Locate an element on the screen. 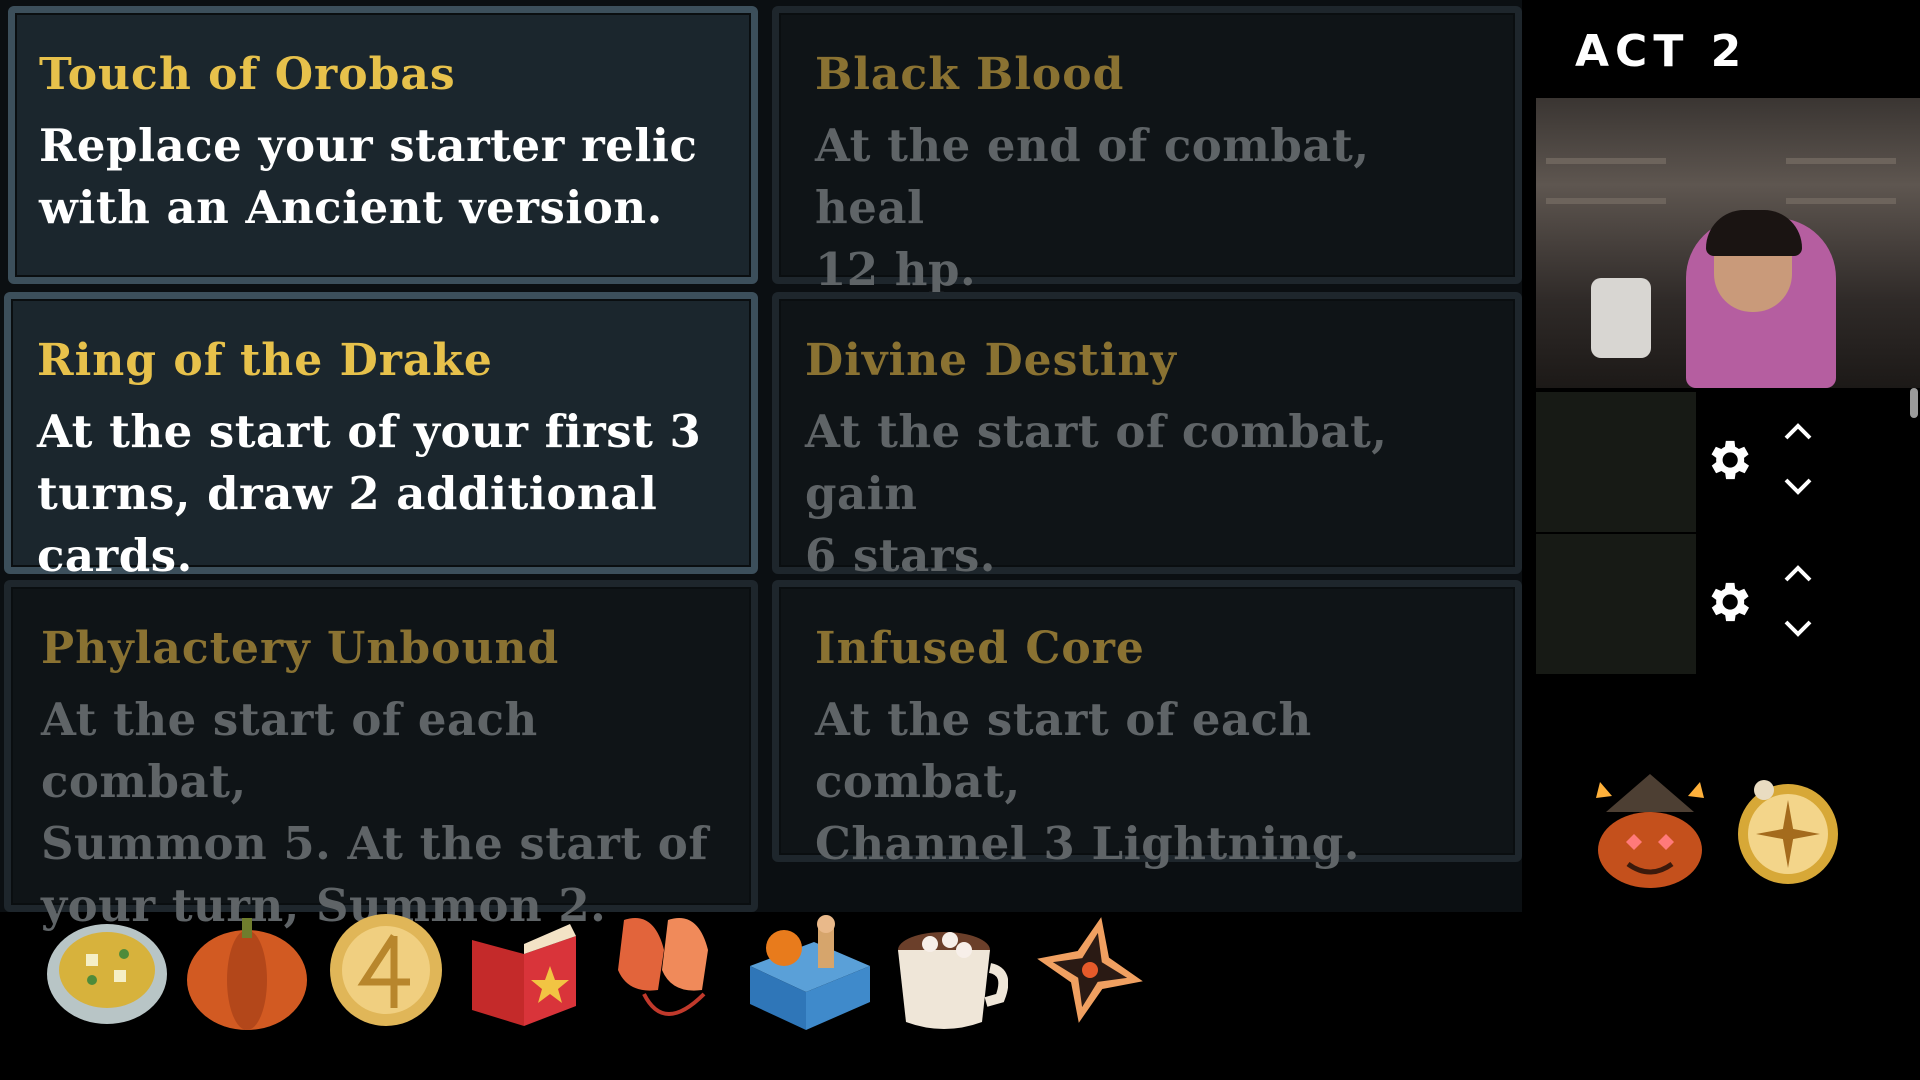 The height and width of the screenshot is (1080, 1920). card-description: At the start of combat, gain 6 stars. is located at coordinates (1148, 494).